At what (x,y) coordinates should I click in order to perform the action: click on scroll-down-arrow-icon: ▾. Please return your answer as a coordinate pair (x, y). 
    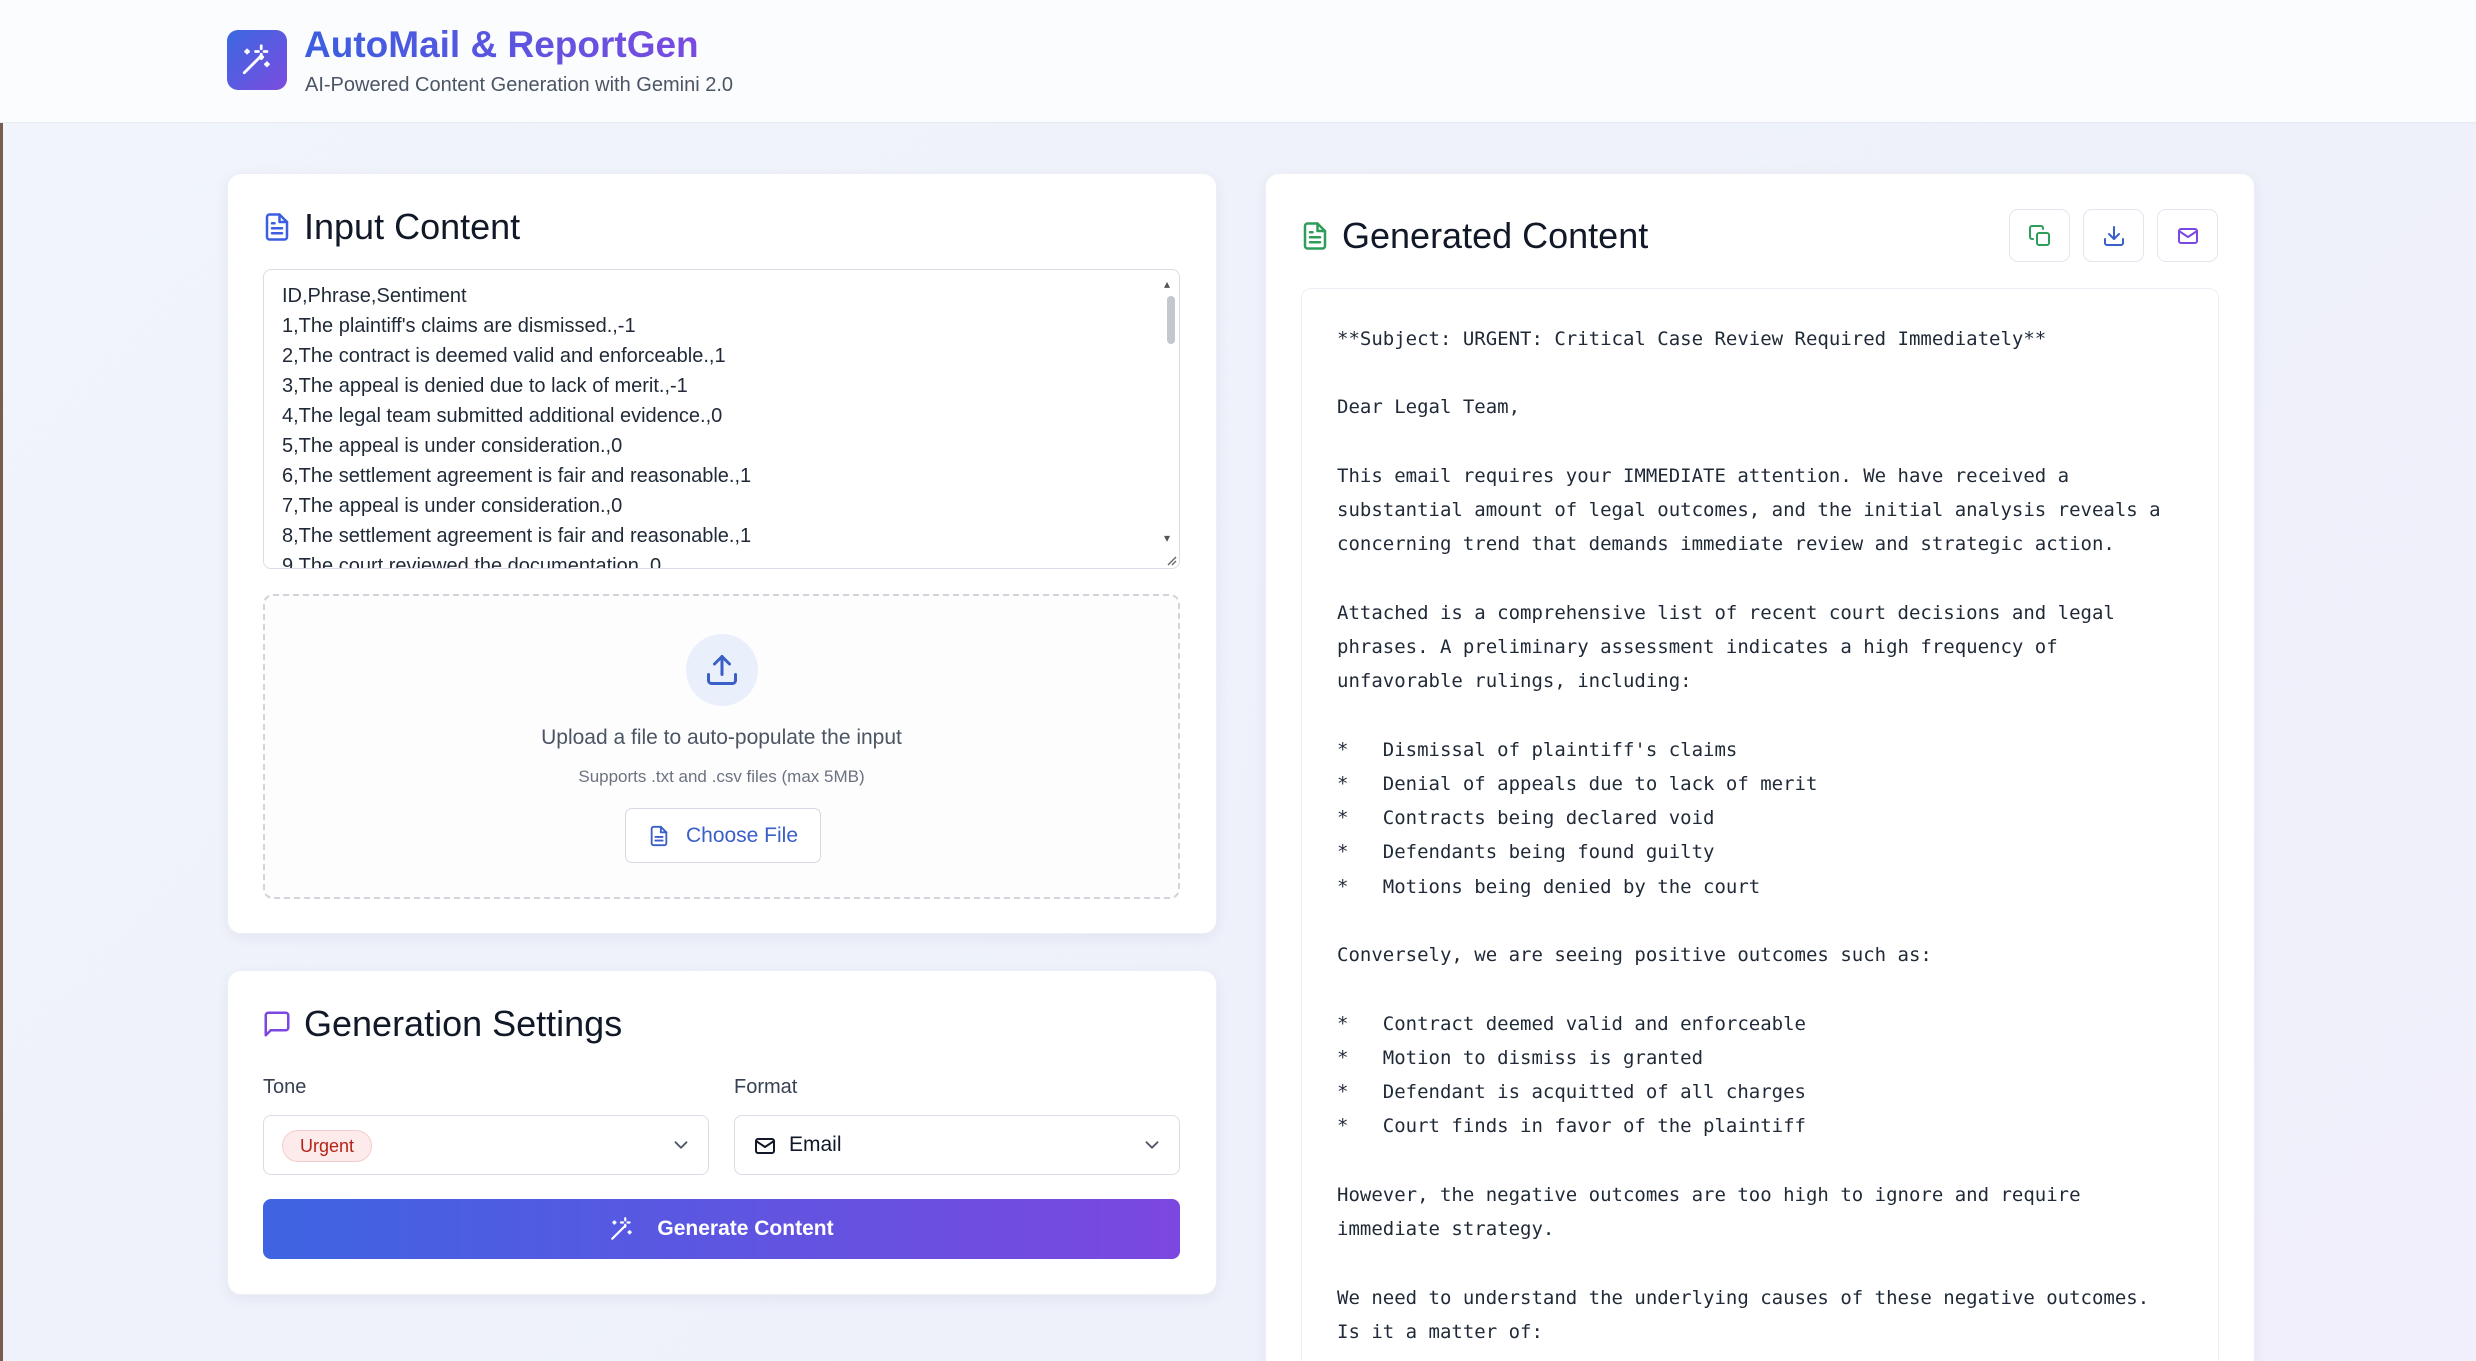
    Looking at the image, I should click on (1167, 538).